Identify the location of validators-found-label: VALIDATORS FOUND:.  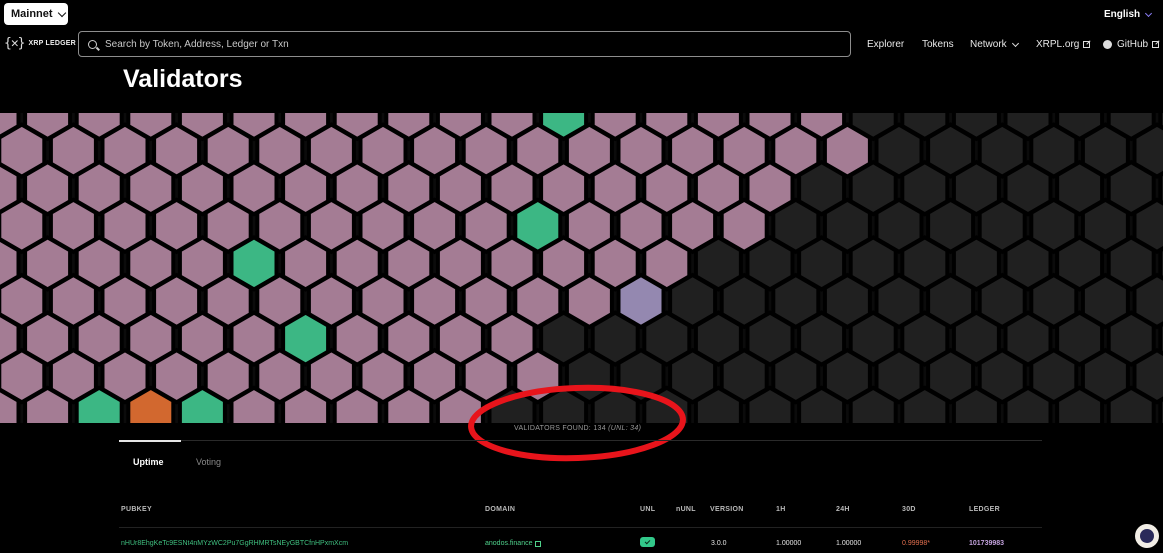
(553, 428).